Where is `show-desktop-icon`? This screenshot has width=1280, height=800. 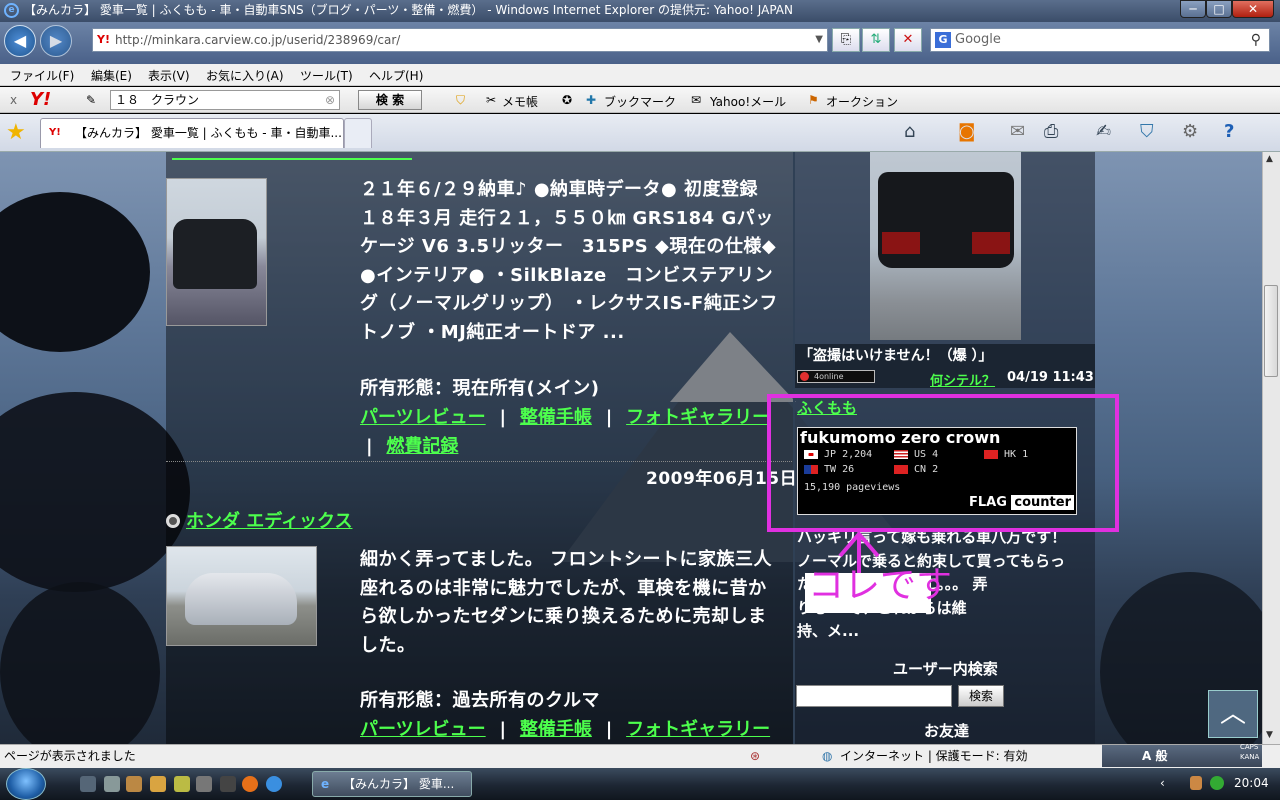
show-desktop-icon is located at coordinates (88, 784).